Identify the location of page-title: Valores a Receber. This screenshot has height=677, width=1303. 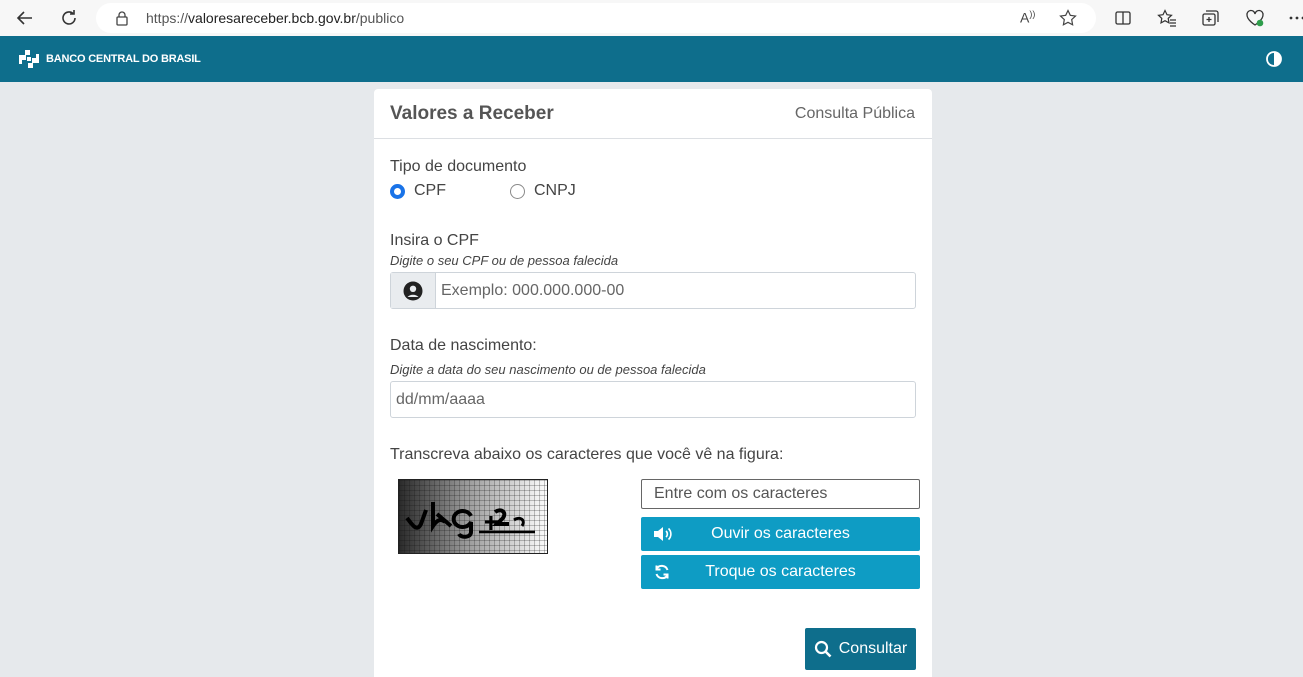
(472, 113).